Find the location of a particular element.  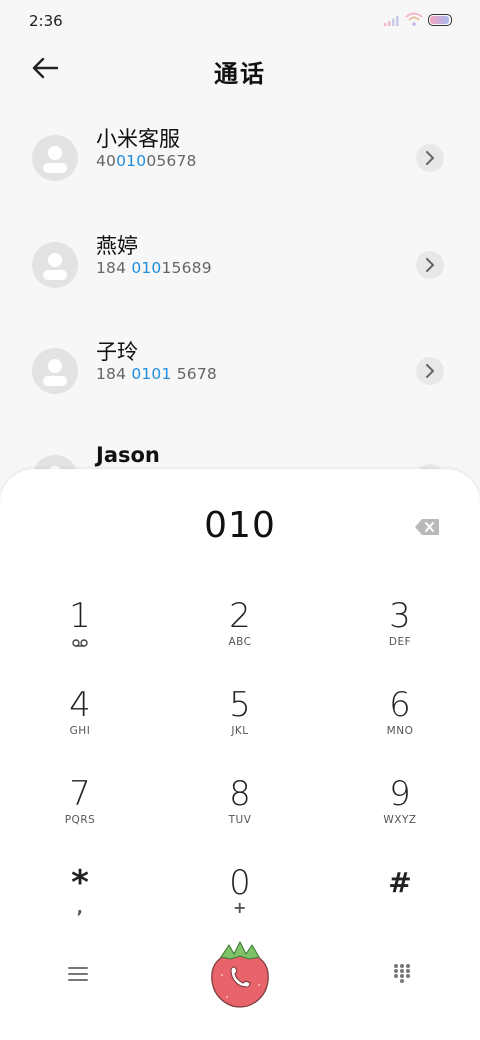

key-6: 6 MNO is located at coordinates (400, 721).